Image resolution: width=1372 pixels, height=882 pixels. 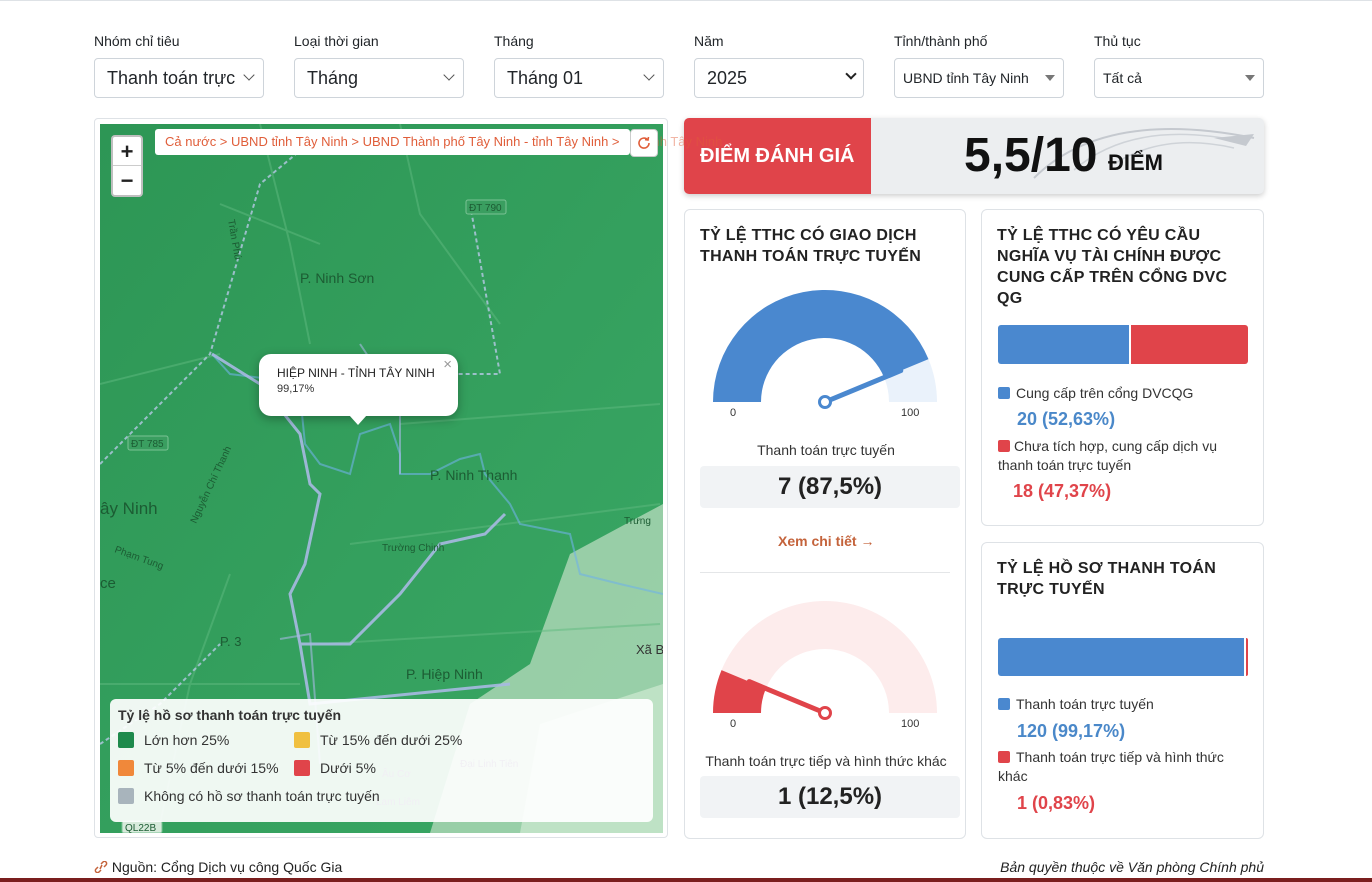 What do you see at coordinates (1123, 344) in the screenshot?
I see `finance-stacked-bar` at bounding box center [1123, 344].